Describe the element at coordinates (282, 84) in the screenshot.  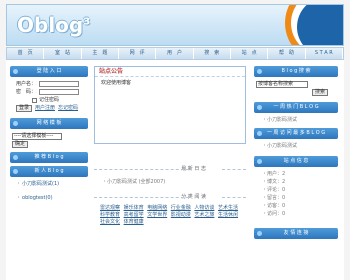
I see `search-select: 按博客名称搜索` at that location.